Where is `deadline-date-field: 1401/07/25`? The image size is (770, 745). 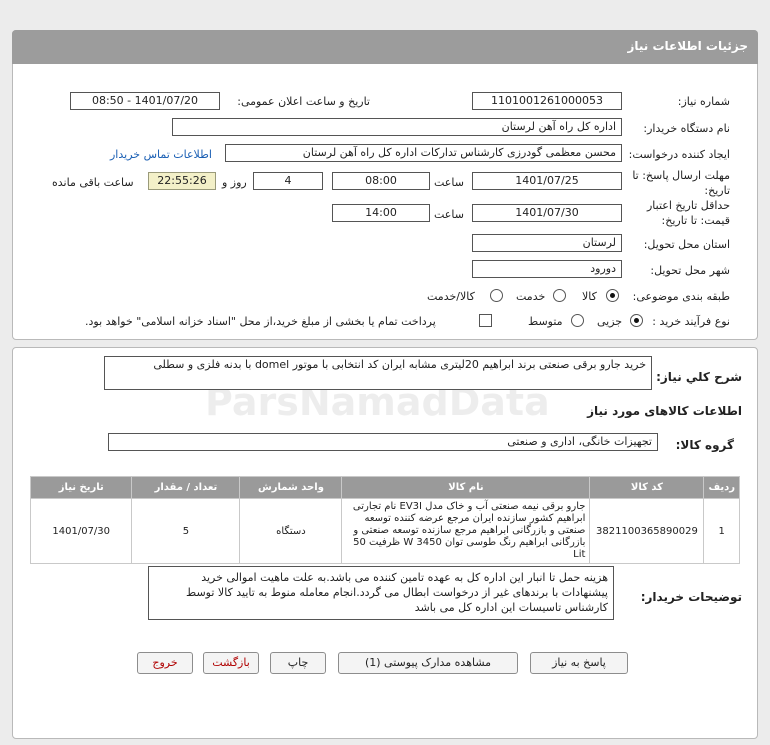 deadline-date-field: 1401/07/25 is located at coordinates (547, 181).